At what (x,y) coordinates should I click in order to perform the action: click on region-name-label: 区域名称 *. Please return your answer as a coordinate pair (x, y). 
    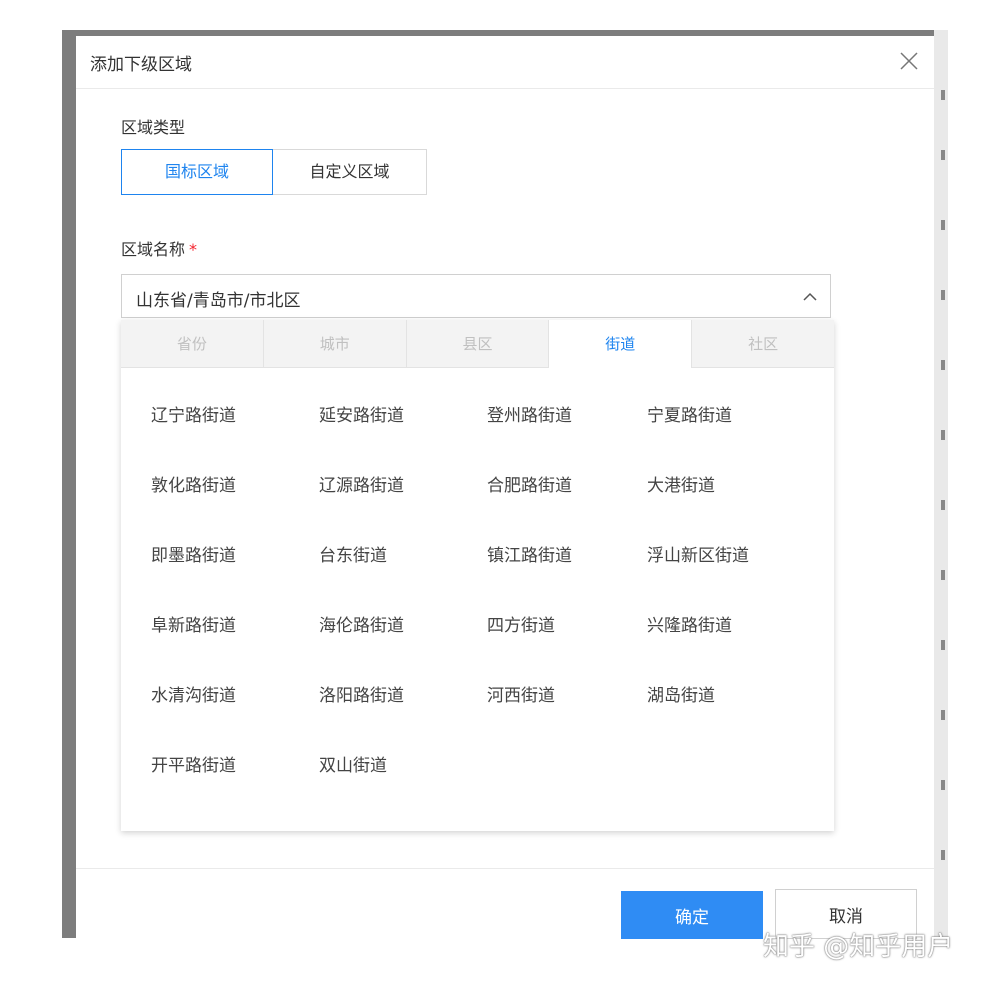
    Looking at the image, I should click on (159, 248).